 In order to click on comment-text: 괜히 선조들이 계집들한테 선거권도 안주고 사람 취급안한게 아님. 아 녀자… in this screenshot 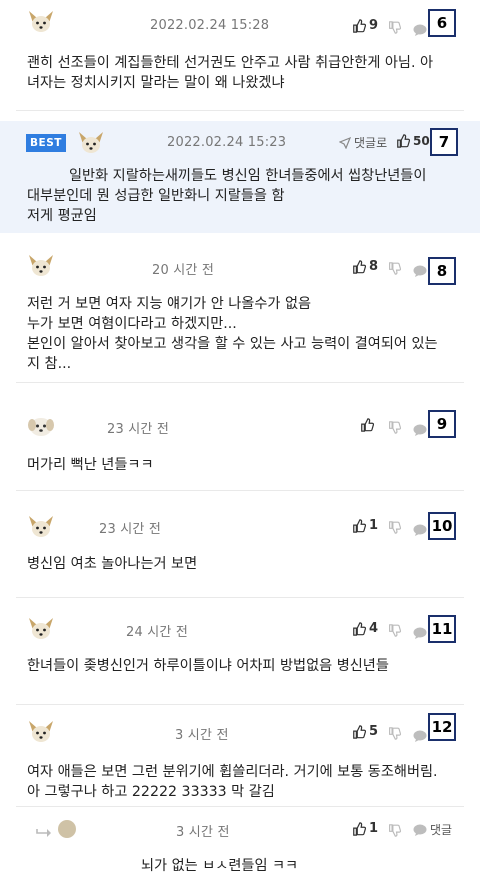, I will do `click(230, 73)`.